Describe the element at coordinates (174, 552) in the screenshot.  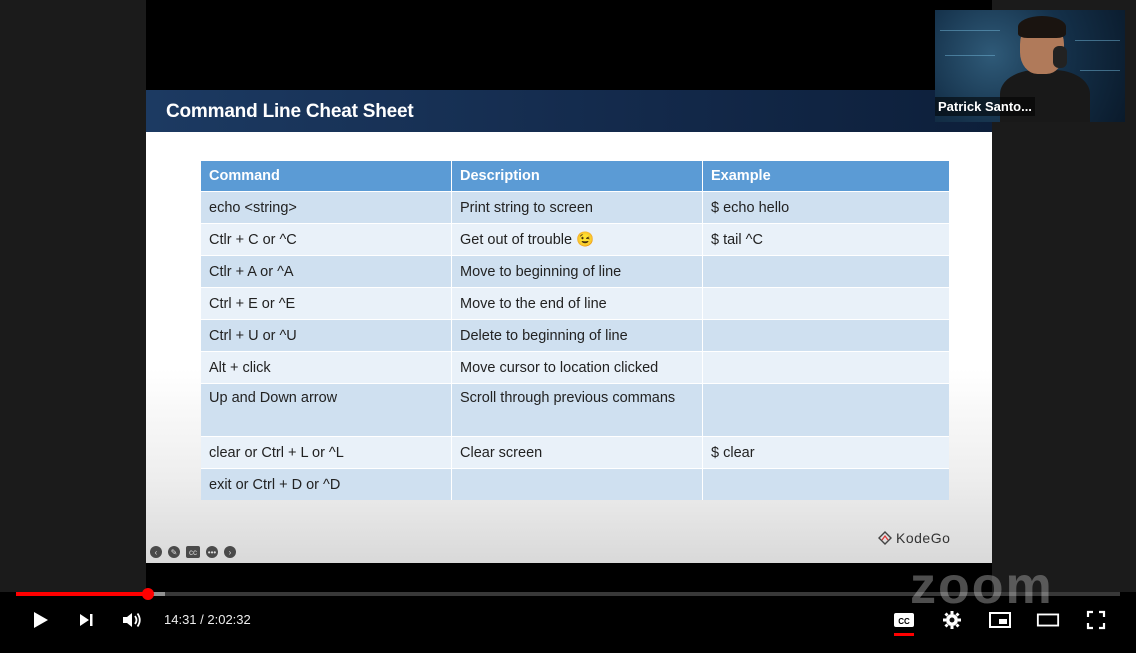
I see `pencil-icon: ✎` at that location.